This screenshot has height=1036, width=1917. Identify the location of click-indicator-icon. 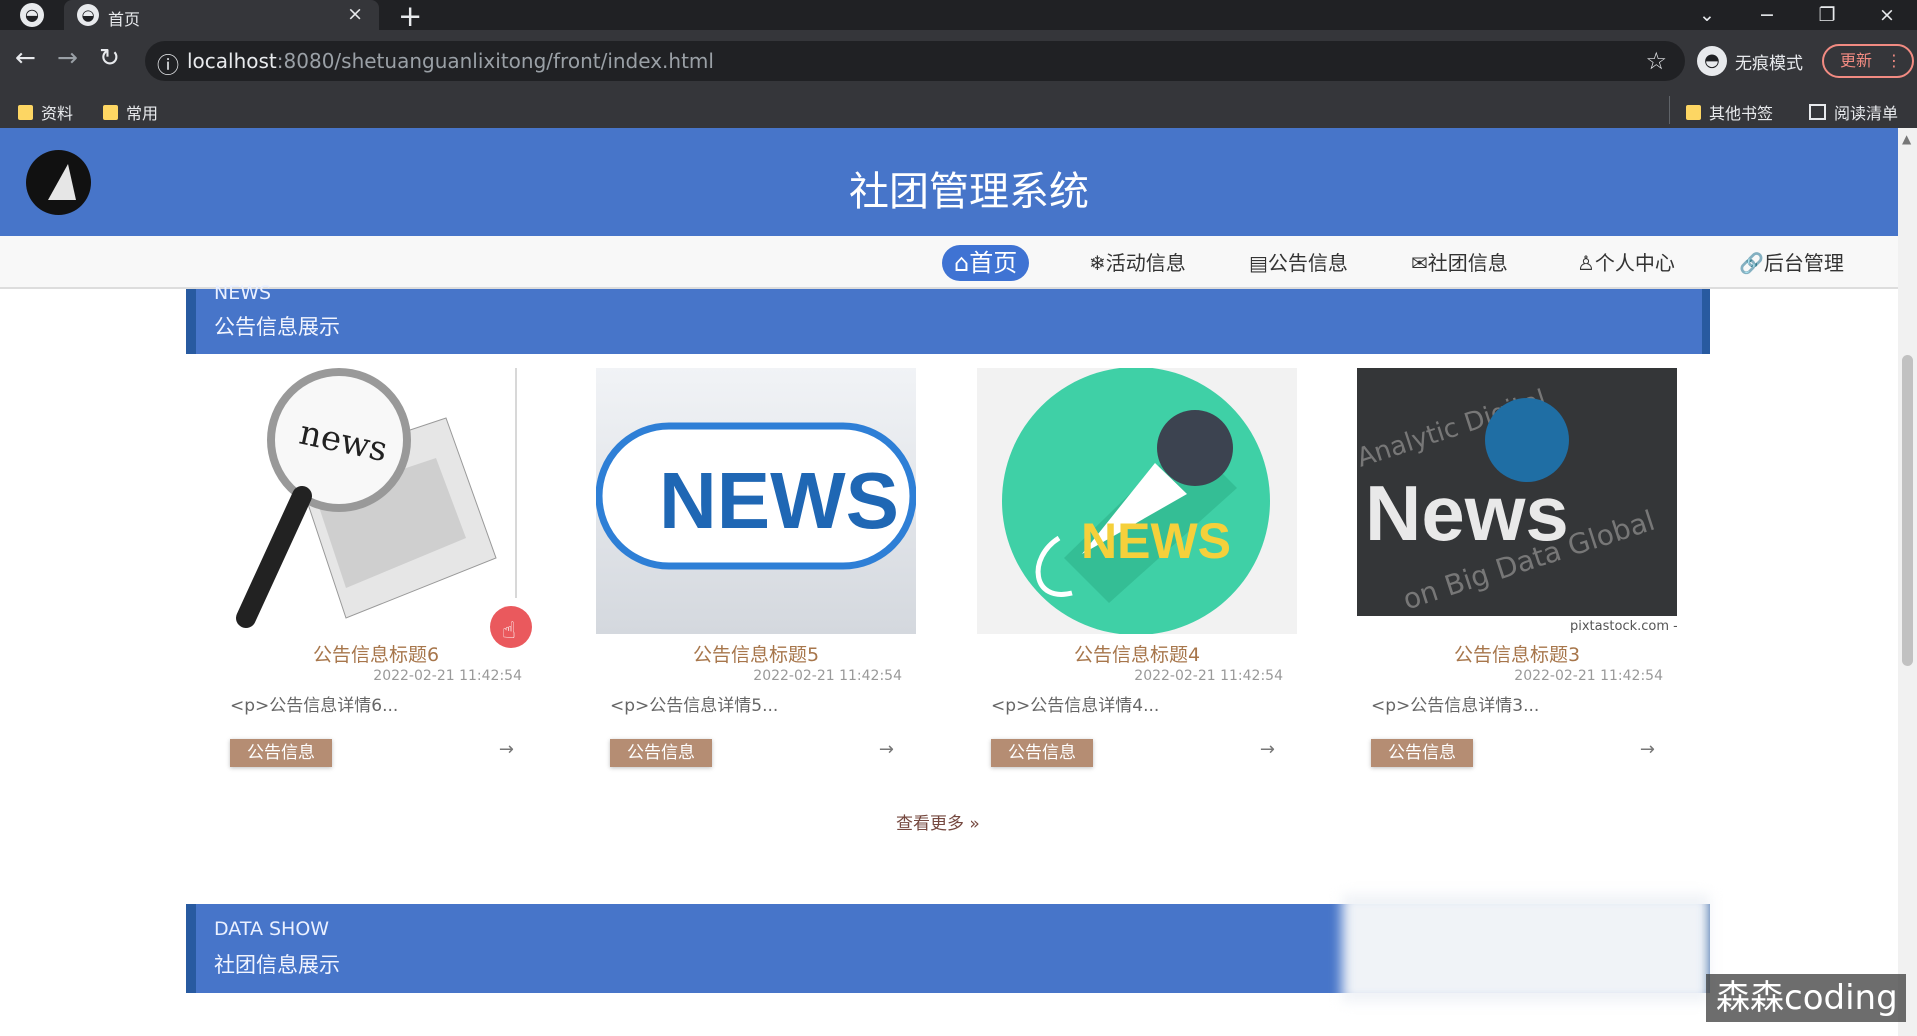
(511, 627).